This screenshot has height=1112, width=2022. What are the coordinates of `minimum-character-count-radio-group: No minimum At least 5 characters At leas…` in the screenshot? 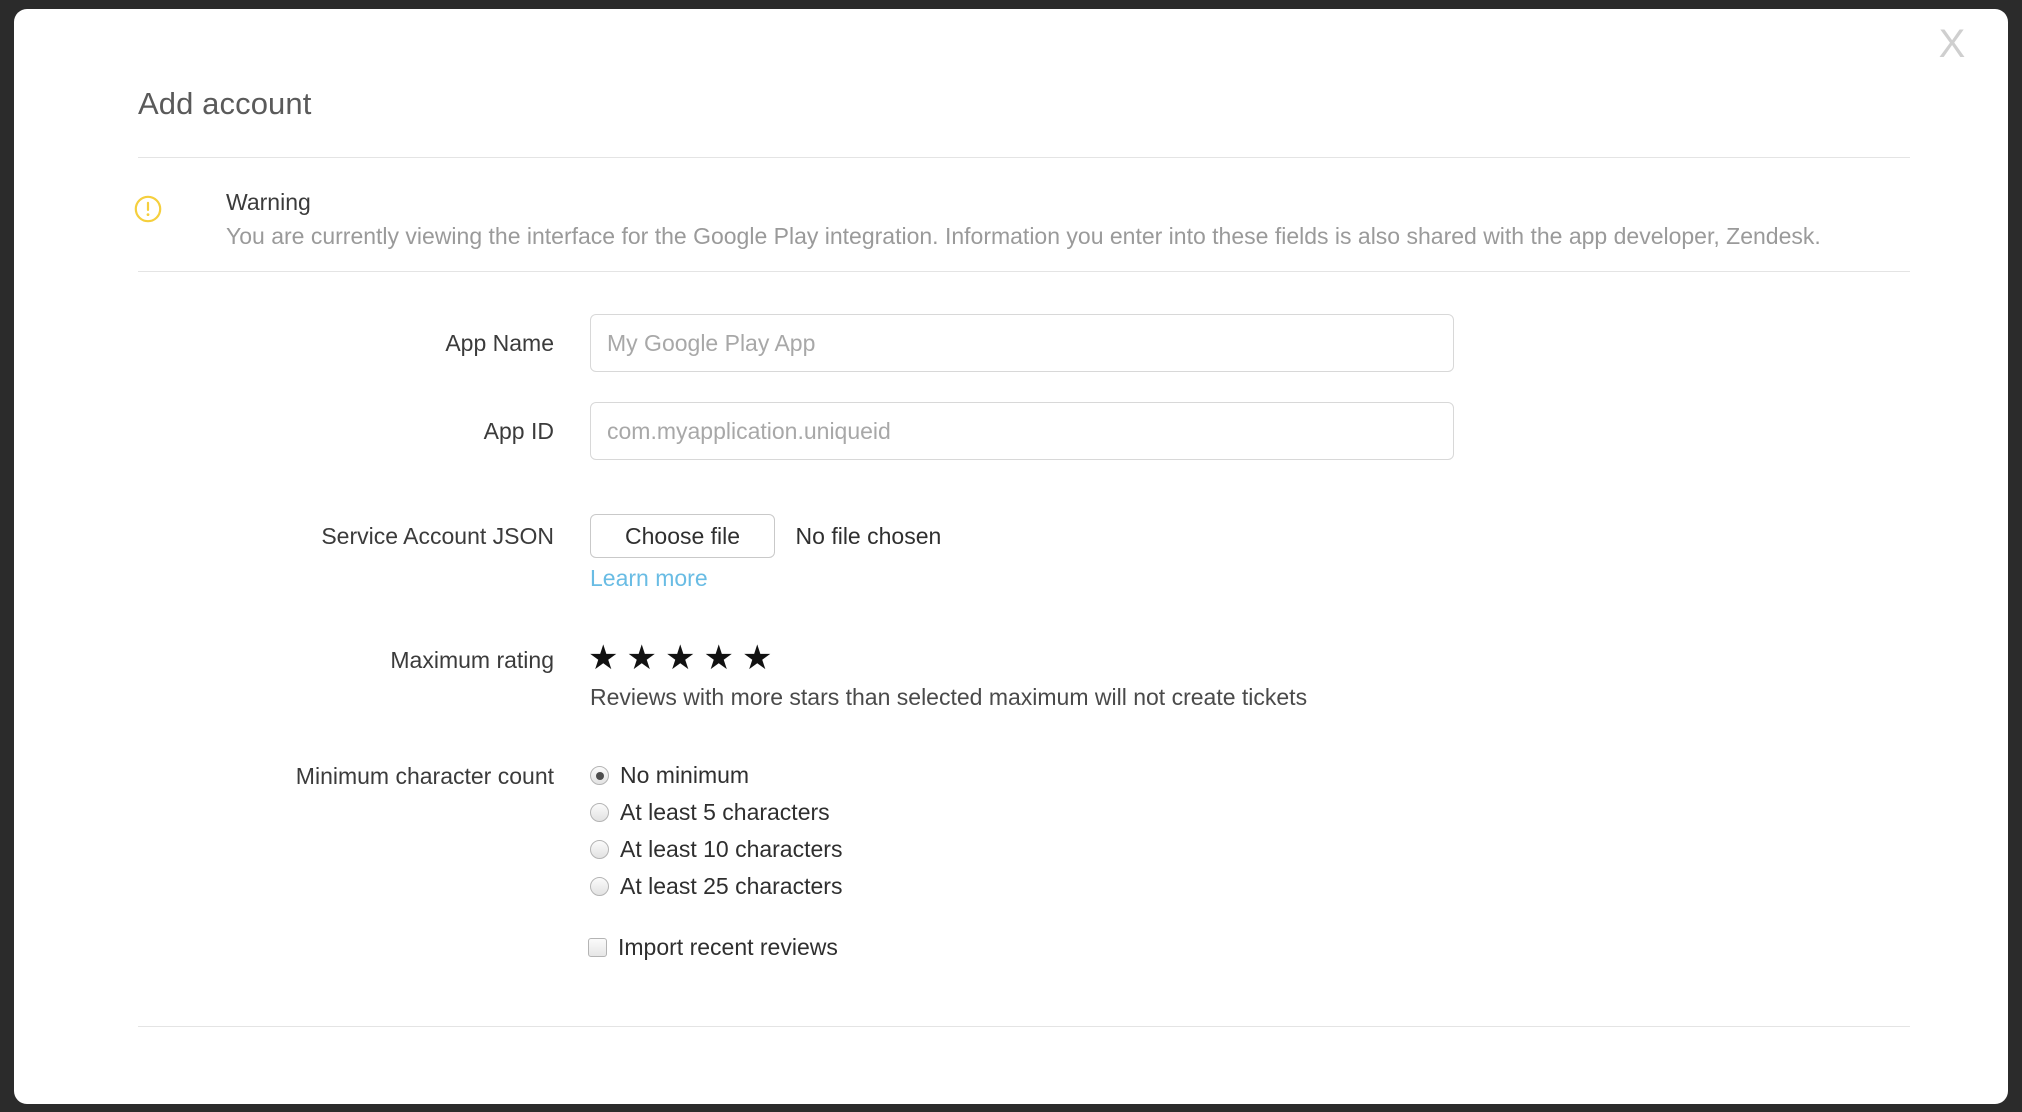 It's located at (716, 831).